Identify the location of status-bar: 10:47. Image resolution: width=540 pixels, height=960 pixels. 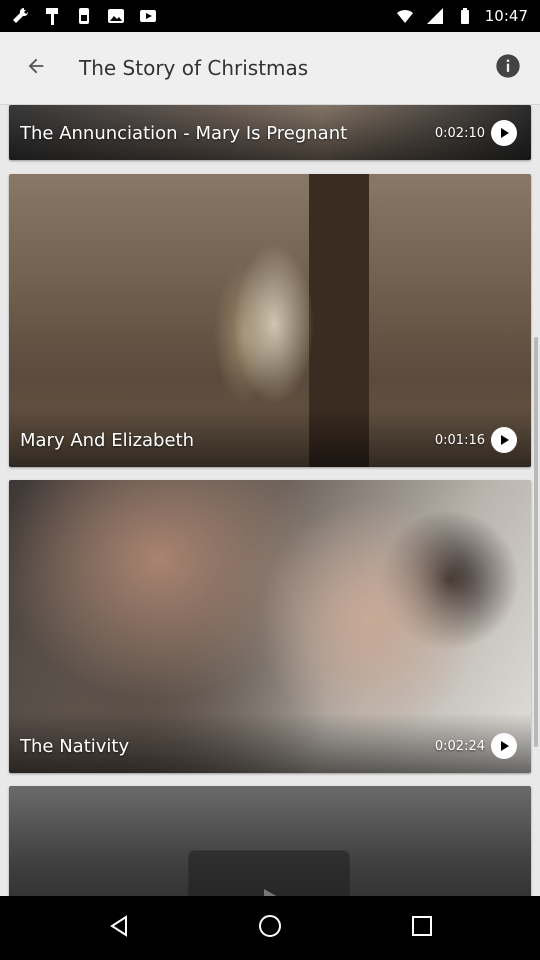
(270, 16).